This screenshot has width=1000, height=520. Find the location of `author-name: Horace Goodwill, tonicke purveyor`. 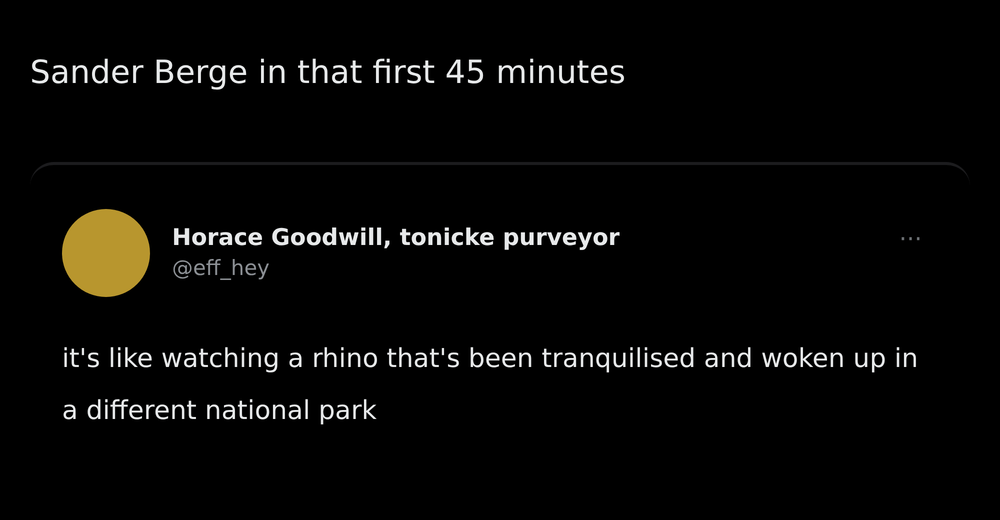

author-name: Horace Goodwill, tonicke purveyor is located at coordinates (536, 238).